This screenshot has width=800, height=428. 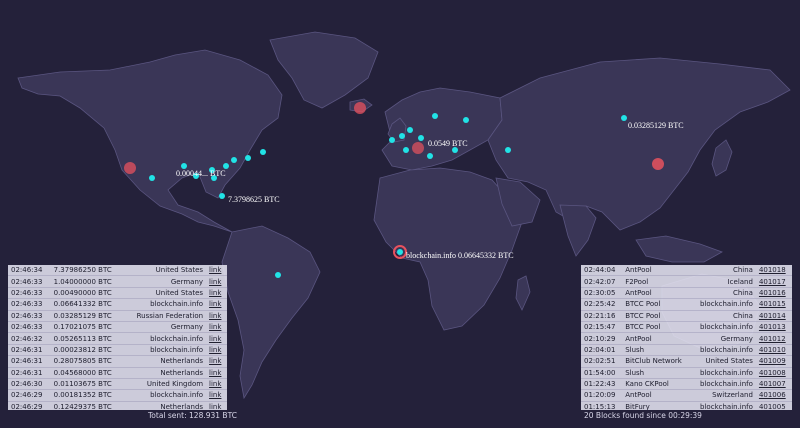 What do you see at coordinates (201, 173) in the screenshot?
I see `map-tx-label: 0.00044... BTC` at bounding box center [201, 173].